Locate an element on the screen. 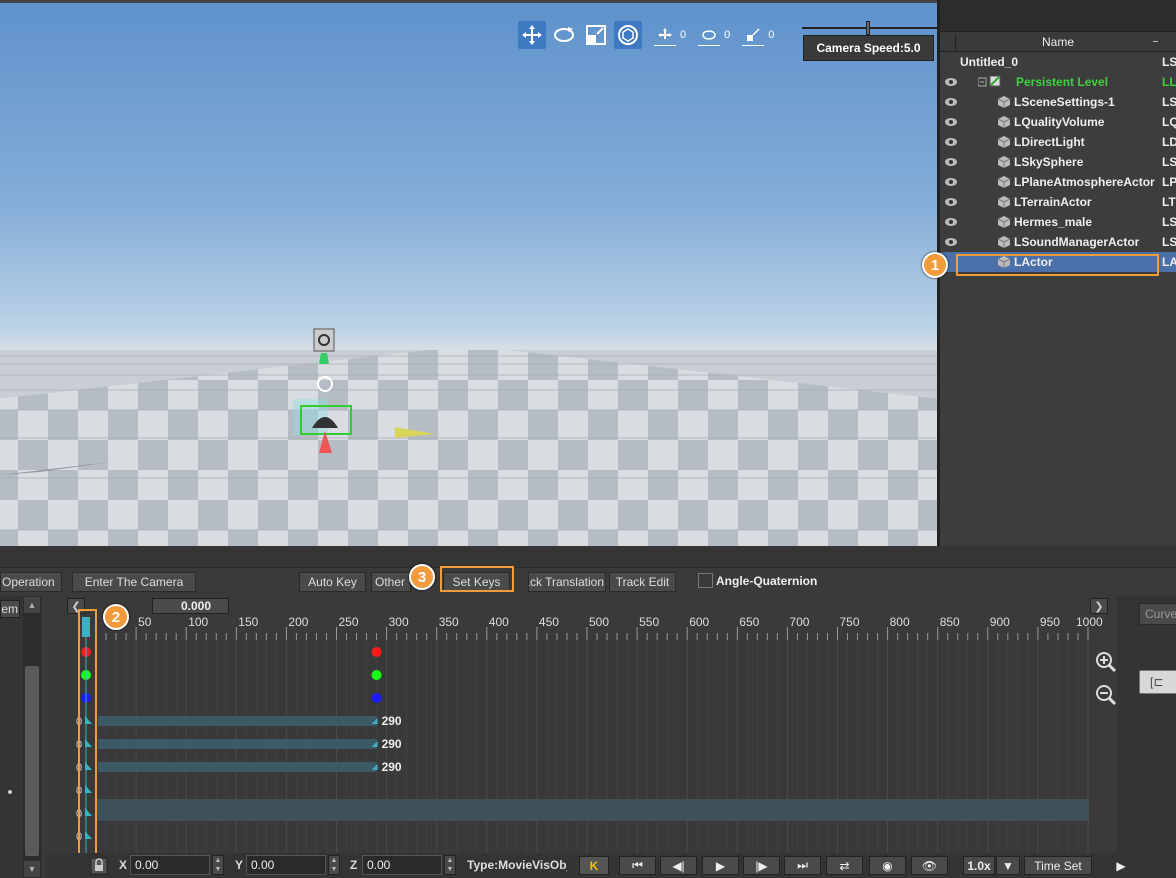 This screenshot has width=1176, height=878. scale-tool-button is located at coordinates (596, 35).